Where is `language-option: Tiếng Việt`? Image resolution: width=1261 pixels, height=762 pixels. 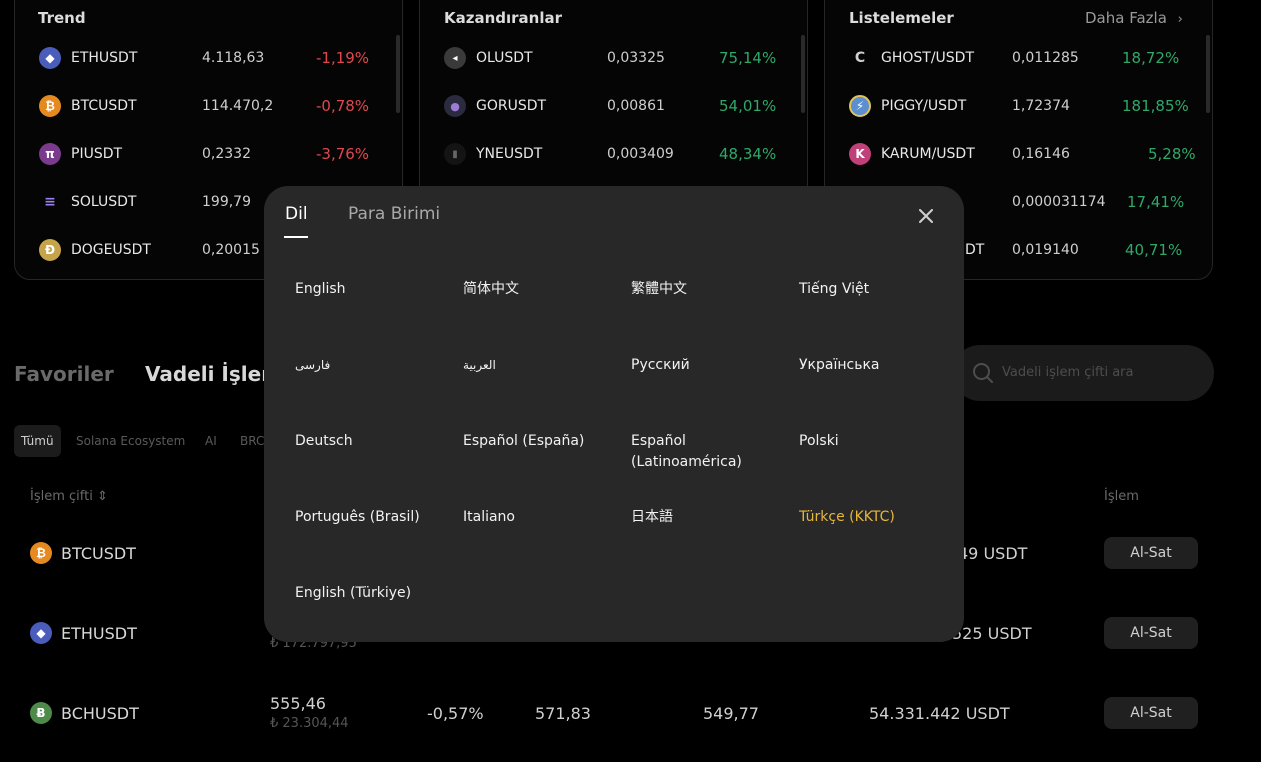
language-option: Tiếng Việt is located at coordinates (874, 289).